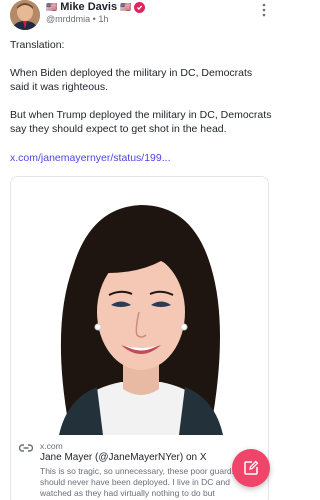 This screenshot has width=320, height=500. What do you see at coordinates (123, 457) in the screenshot?
I see `card-title: Jane Mayer (@JaneMayerNYer) on X` at bounding box center [123, 457].